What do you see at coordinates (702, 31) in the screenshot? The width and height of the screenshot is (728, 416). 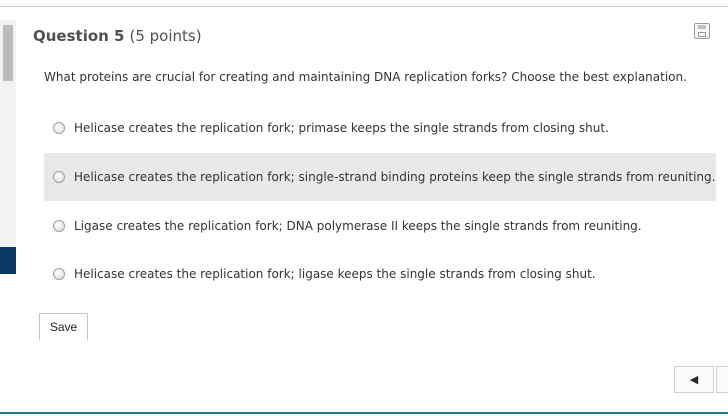 I see `floppy-disk-icon` at bounding box center [702, 31].